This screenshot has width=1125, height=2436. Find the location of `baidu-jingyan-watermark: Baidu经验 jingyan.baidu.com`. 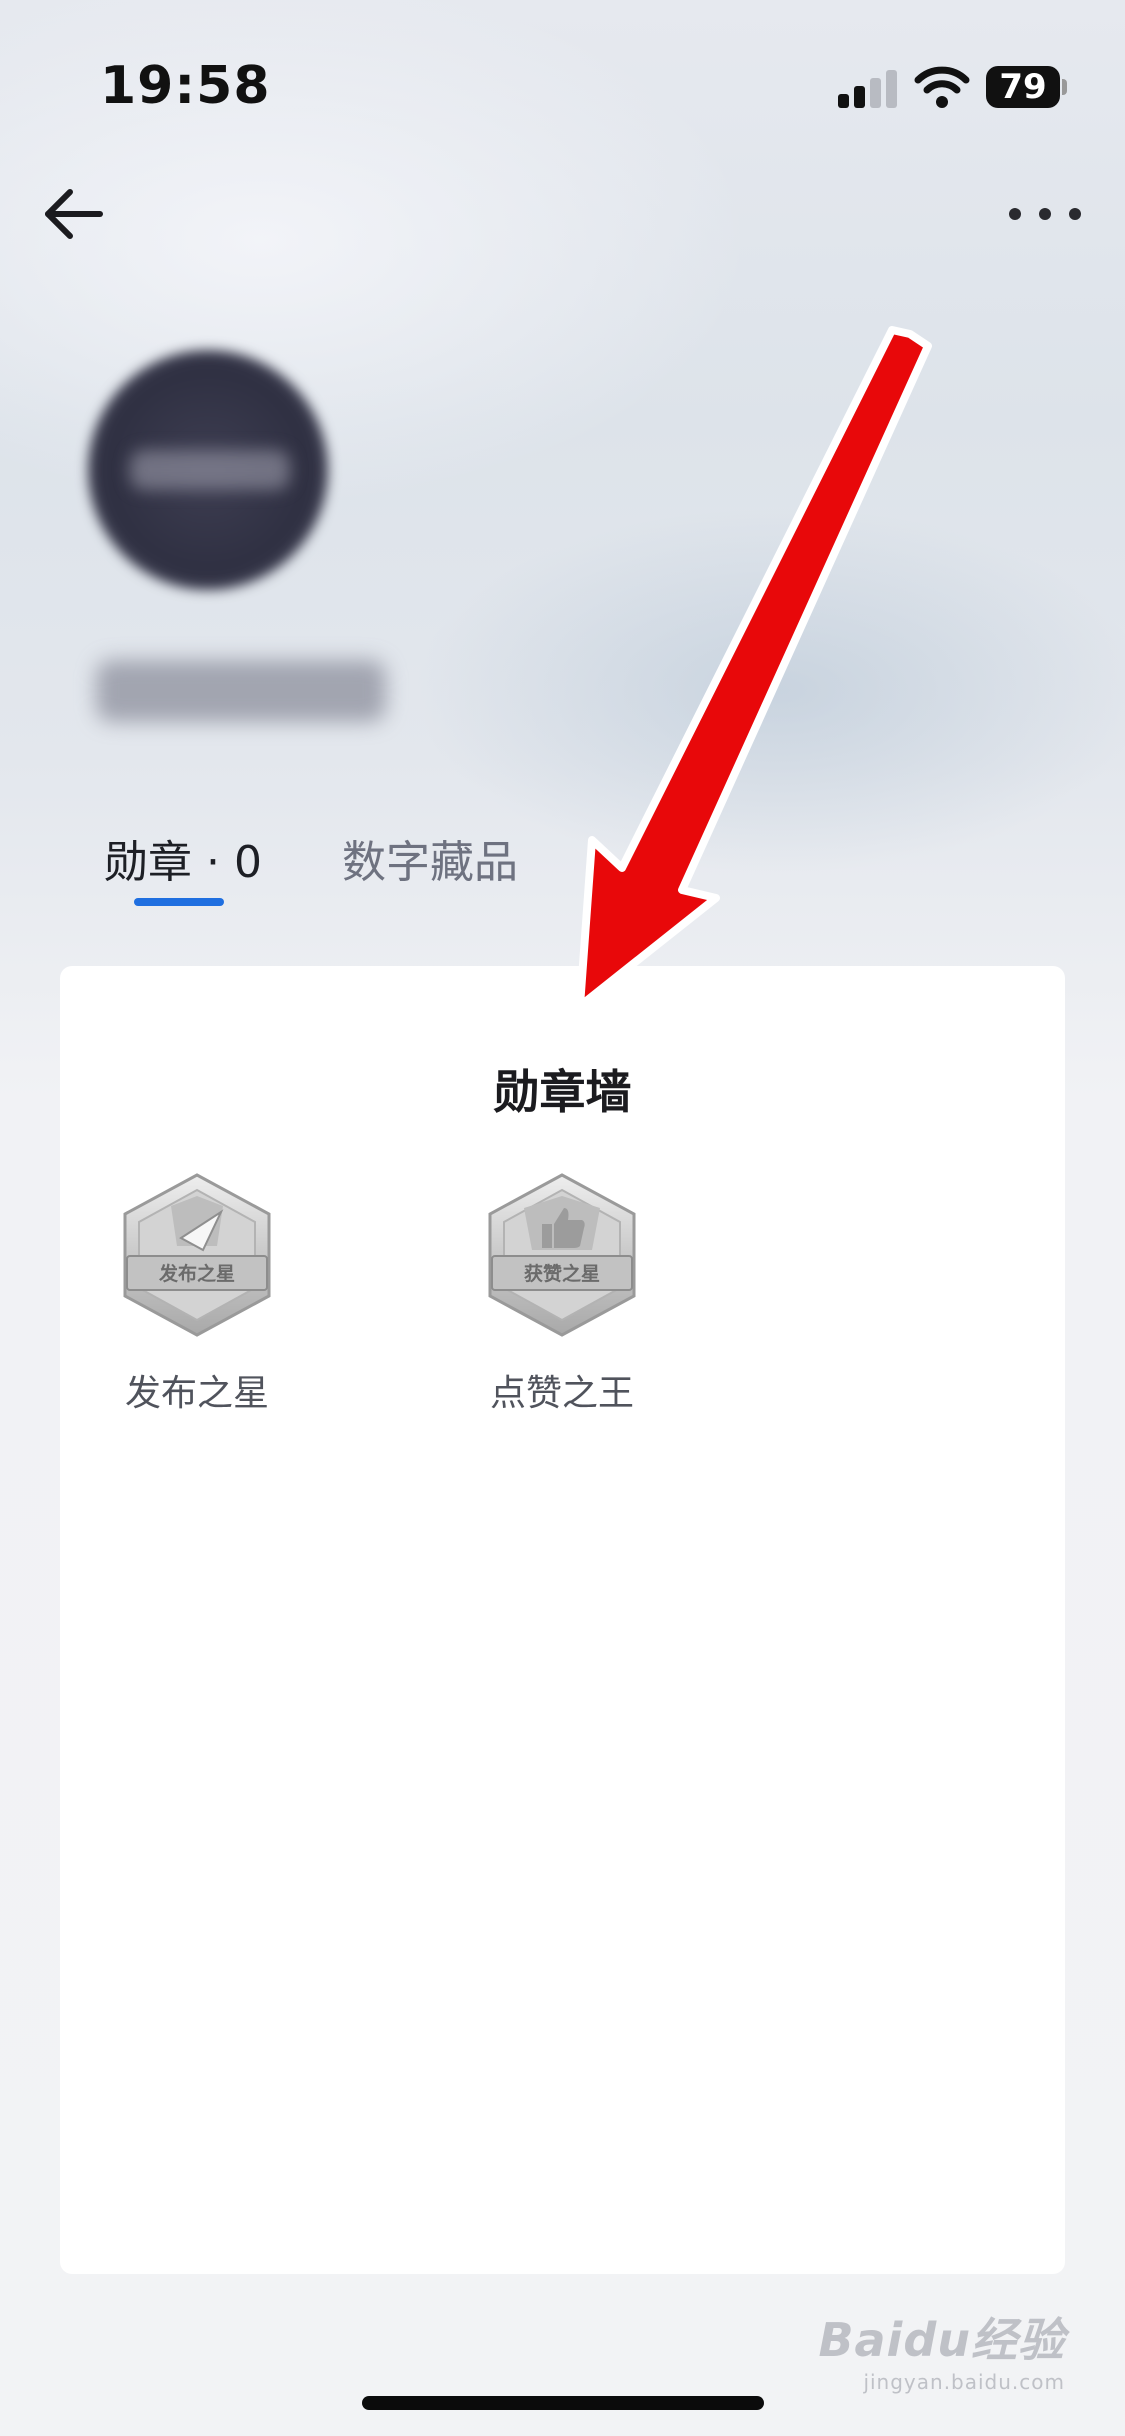

baidu-jingyan-watermark: Baidu经验 jingyan.baidu.com is located at coordinates (941, 2353).